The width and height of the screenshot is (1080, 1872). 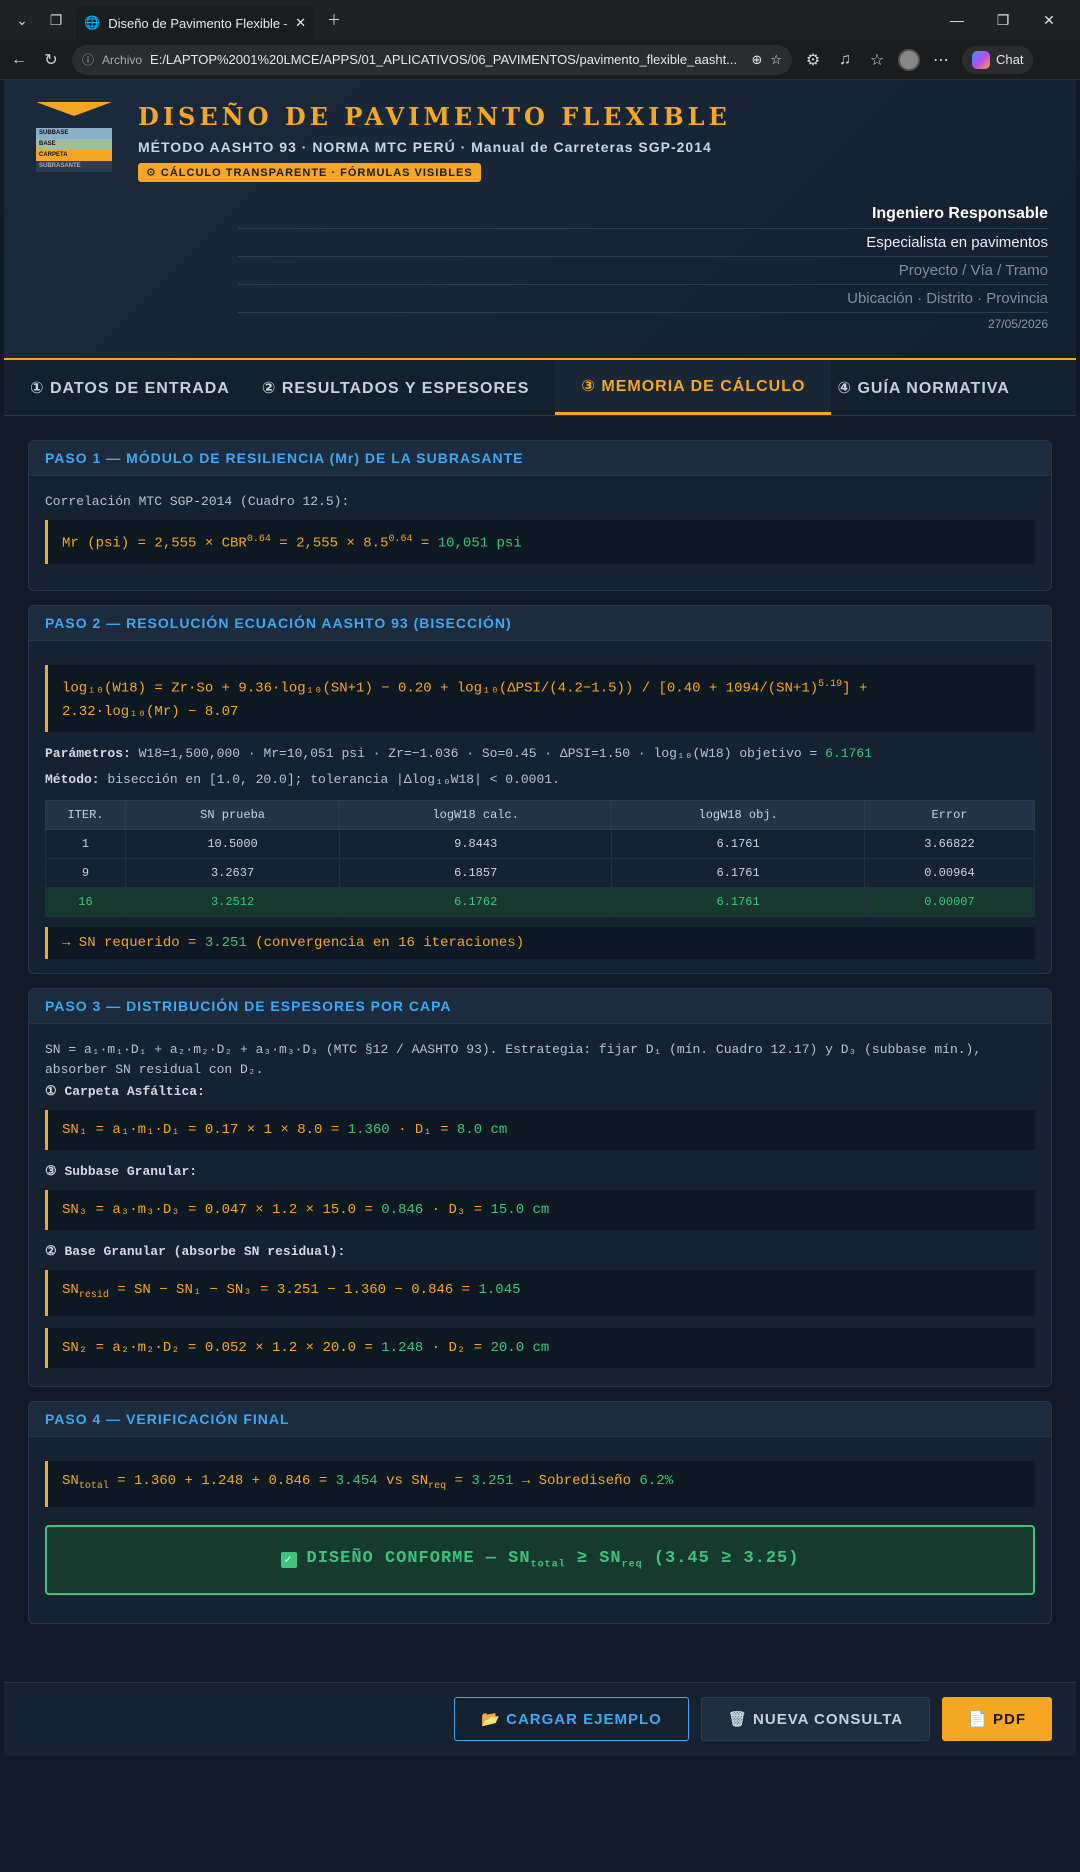 What do you see at coordinates (406, 387) in the screenshot?
I see `tab-resultados: ② RESULTADOS Y ESPESORES` at bounding box center [406, 387].